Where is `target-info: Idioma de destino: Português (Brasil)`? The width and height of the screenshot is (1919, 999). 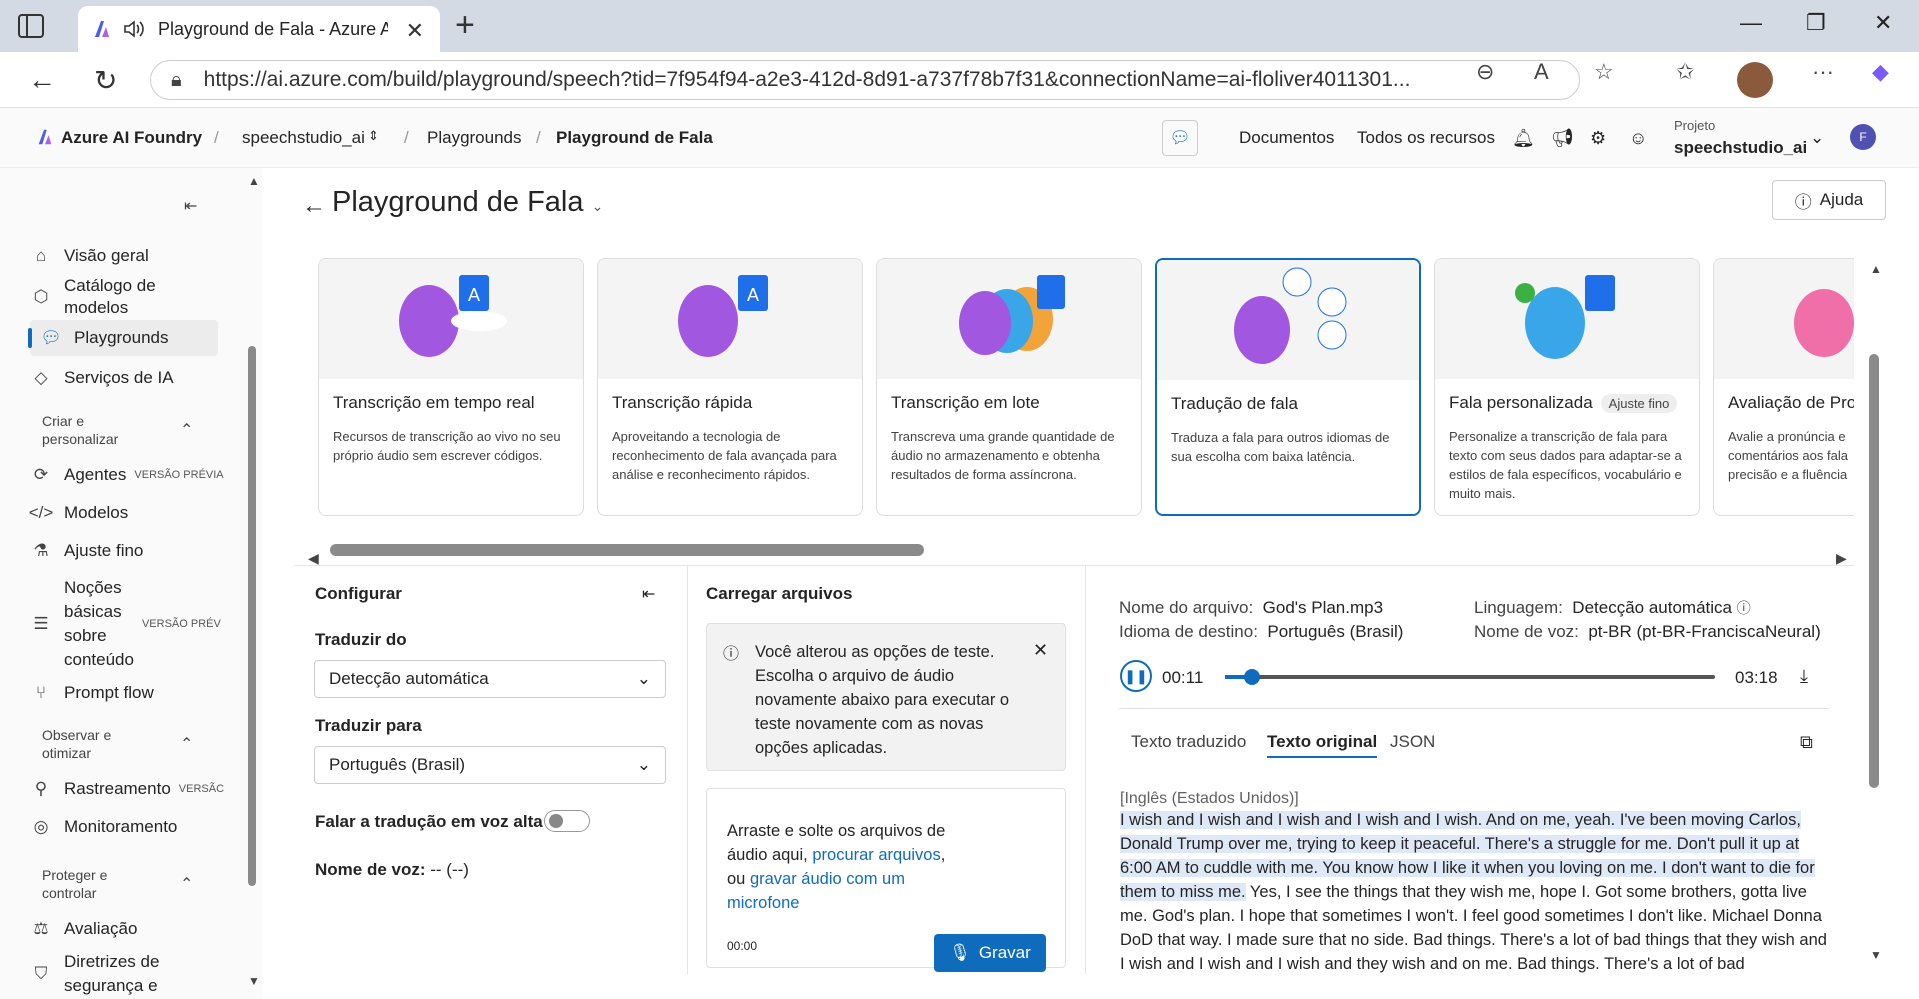
target-info: Idioma de destino: Português (Brasil) is located at coordinates (1261, 631).